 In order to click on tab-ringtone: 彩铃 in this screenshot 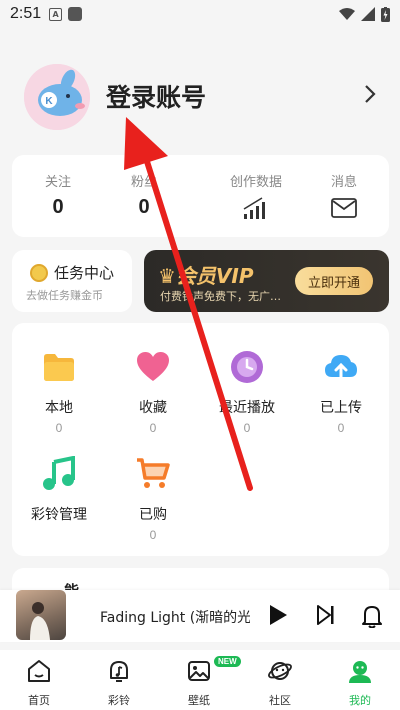, I will do `click(119, 683)`.